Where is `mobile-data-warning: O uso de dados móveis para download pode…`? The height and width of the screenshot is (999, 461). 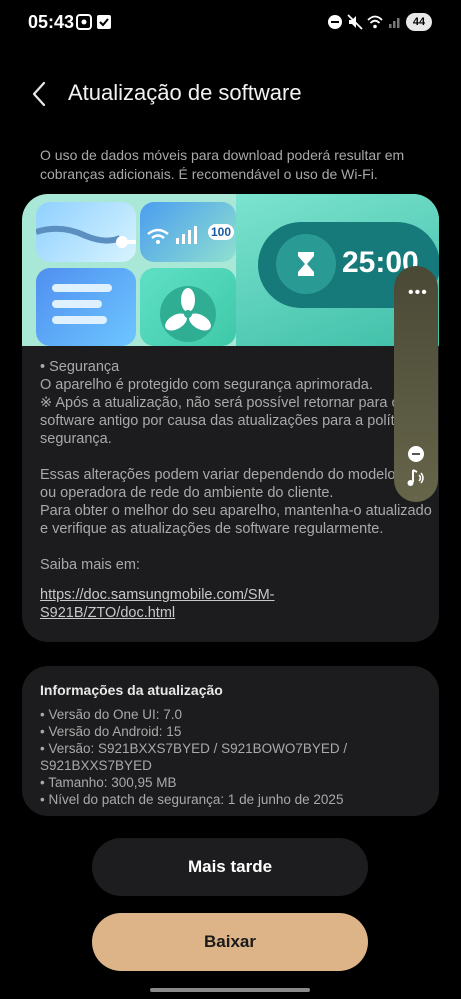 mobile-data-warning: O uso de dados móveis para download pode… is located at coordinates (222, 164).